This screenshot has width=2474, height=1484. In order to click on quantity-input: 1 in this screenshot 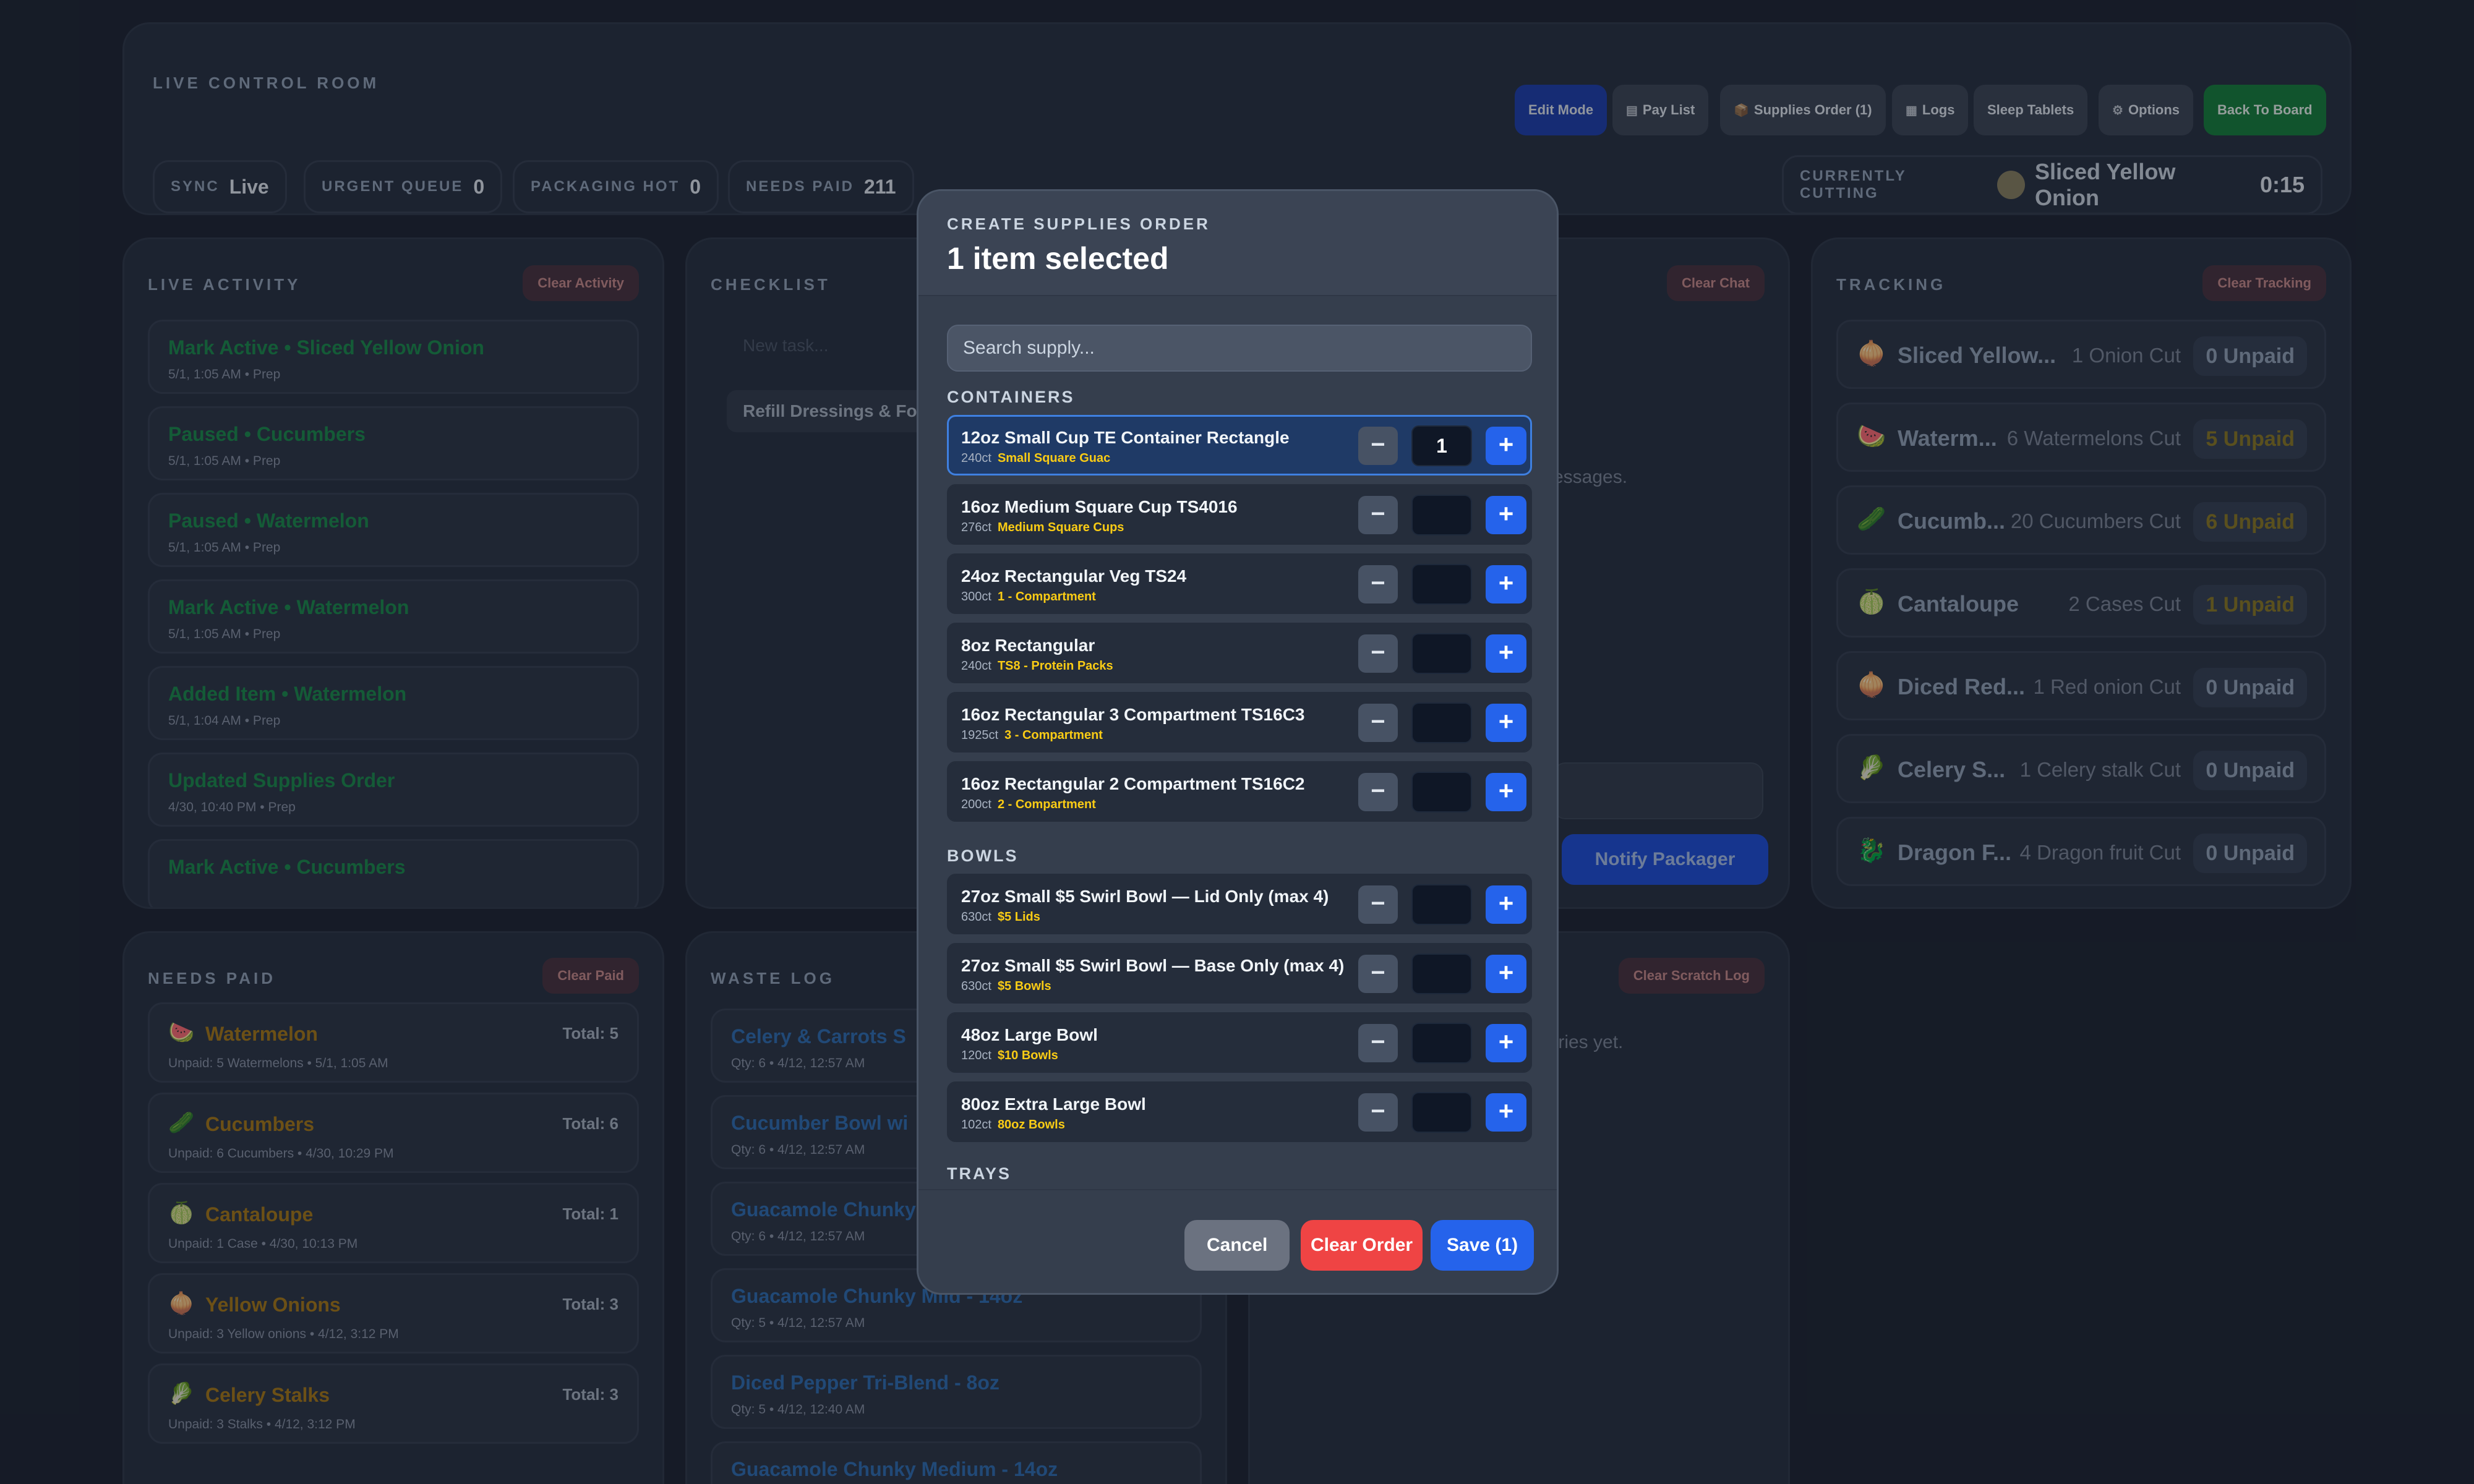, I will do `click(1441, 445)`.